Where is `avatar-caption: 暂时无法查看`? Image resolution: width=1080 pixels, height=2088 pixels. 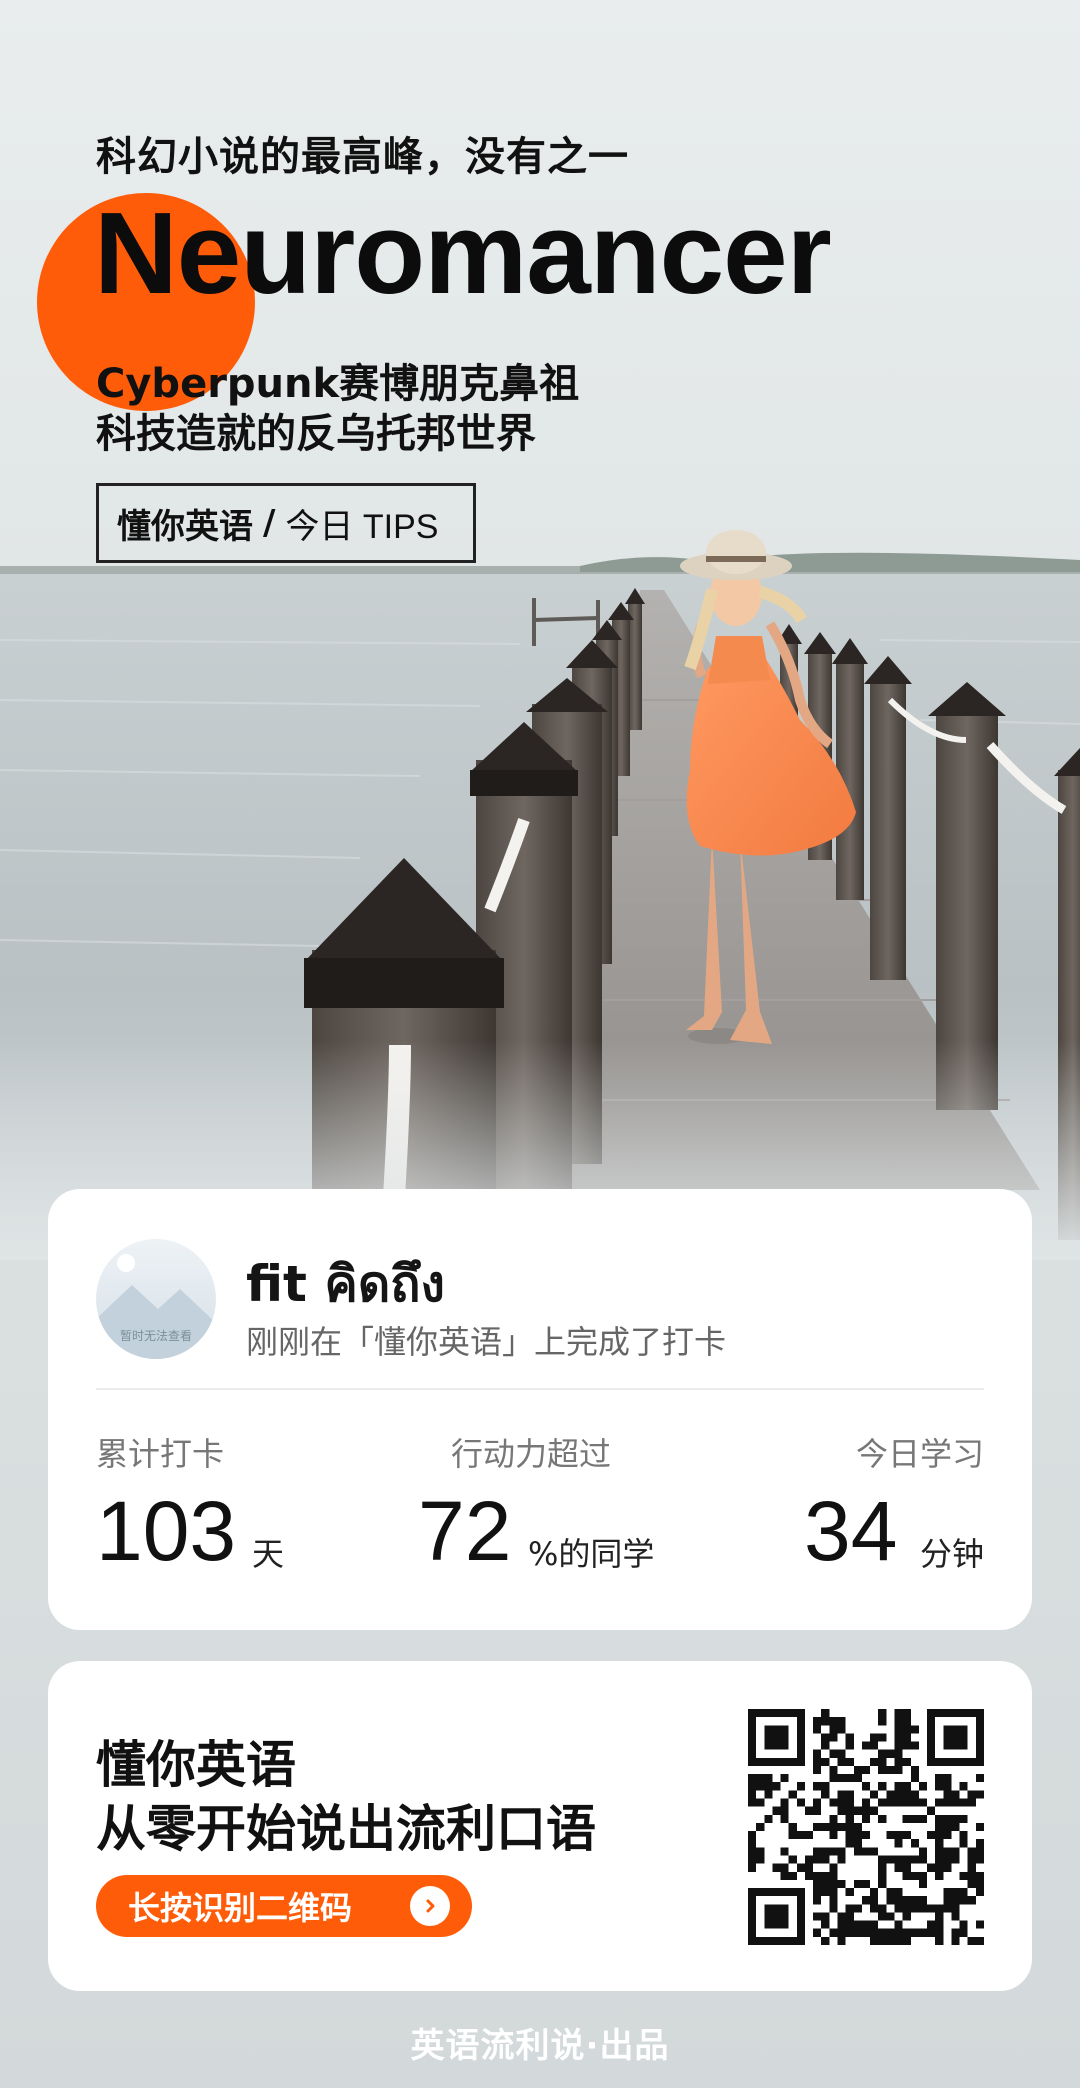
avatar-caption: 暂时无法查看 is located at coordinates (155, 1336).